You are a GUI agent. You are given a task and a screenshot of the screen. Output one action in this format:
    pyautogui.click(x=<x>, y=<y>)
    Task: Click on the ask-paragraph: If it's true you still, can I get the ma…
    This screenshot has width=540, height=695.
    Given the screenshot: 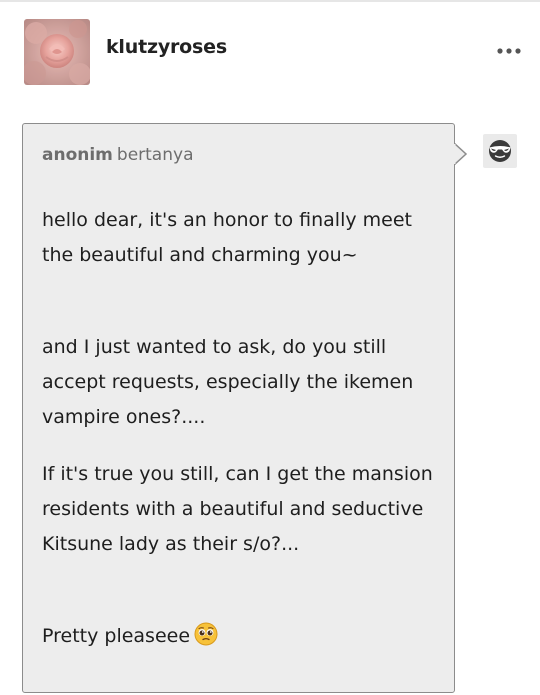 What is the action you would take?
    pyautogui.click(x=237, y=509)
    